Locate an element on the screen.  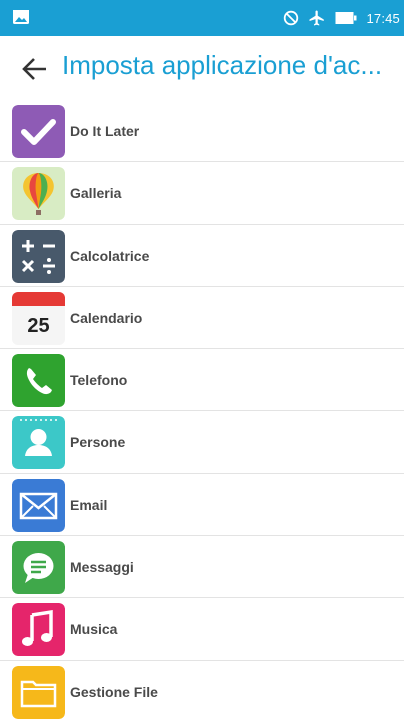
do-not-disturb-icon is located at coordinates (291, 18).